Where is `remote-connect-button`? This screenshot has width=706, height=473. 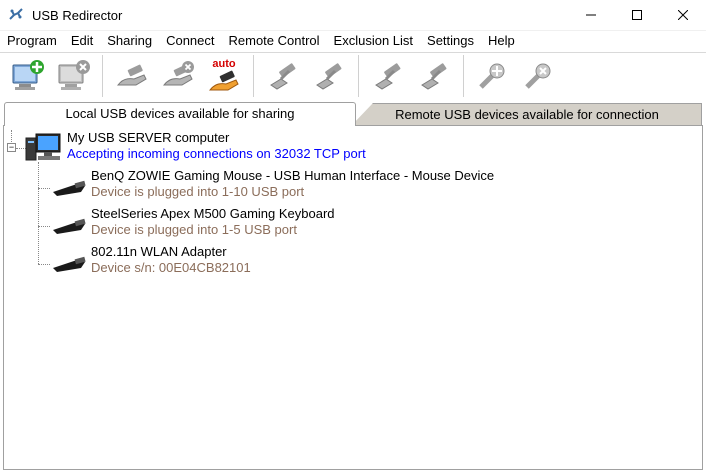
remote-connect-button is located at coordinates (388, 76).